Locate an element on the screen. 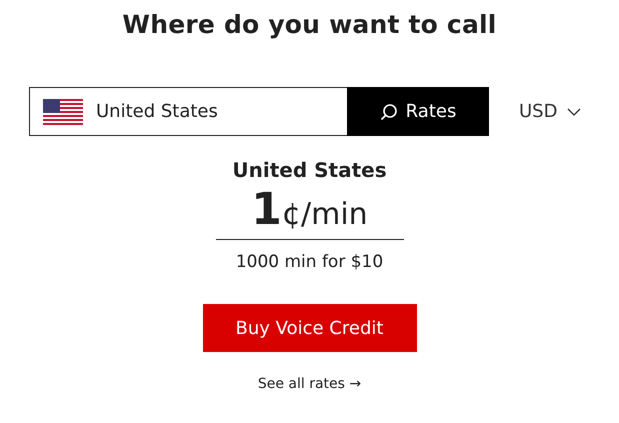  currency-dropdown: USD is located at coordinates (550, 111).